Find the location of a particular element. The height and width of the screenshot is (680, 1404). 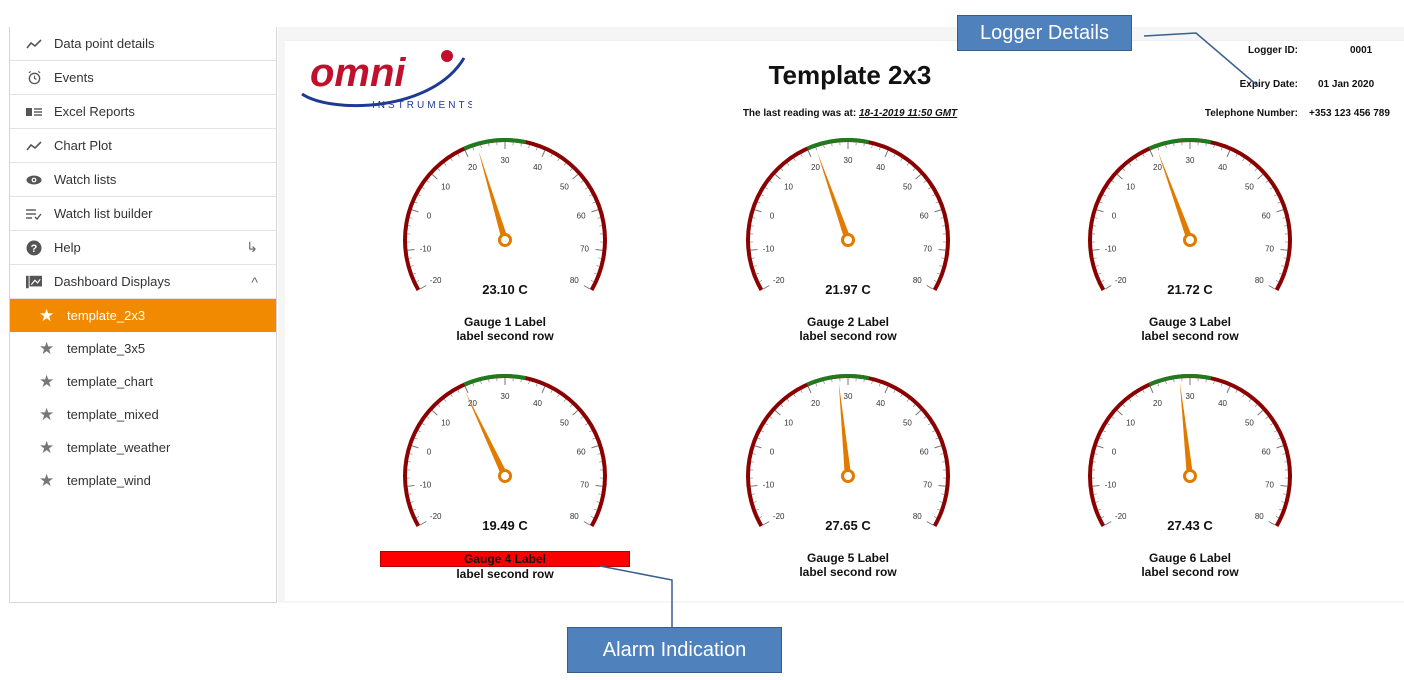

logger-callout-line is located at coordinates (1201, 59).